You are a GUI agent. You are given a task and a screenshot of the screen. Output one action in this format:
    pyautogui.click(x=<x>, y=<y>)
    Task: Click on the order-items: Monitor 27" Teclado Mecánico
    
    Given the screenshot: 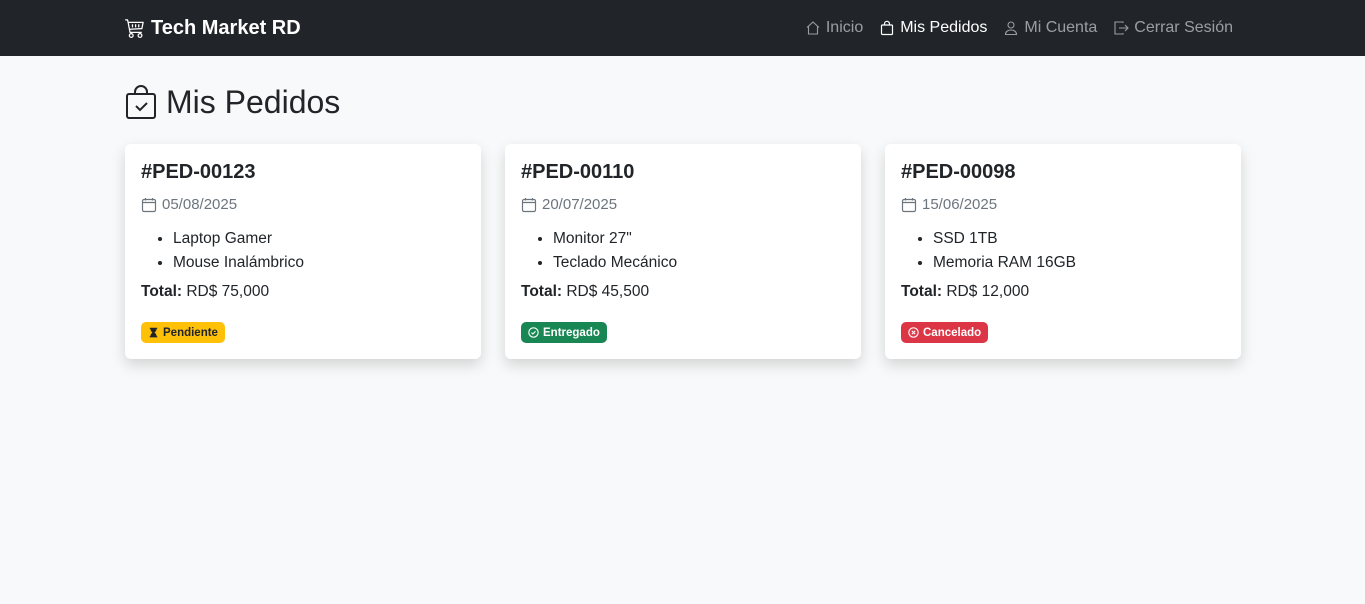 What is the action you would take?
    pyautogui.click(x=683, y=251)
    